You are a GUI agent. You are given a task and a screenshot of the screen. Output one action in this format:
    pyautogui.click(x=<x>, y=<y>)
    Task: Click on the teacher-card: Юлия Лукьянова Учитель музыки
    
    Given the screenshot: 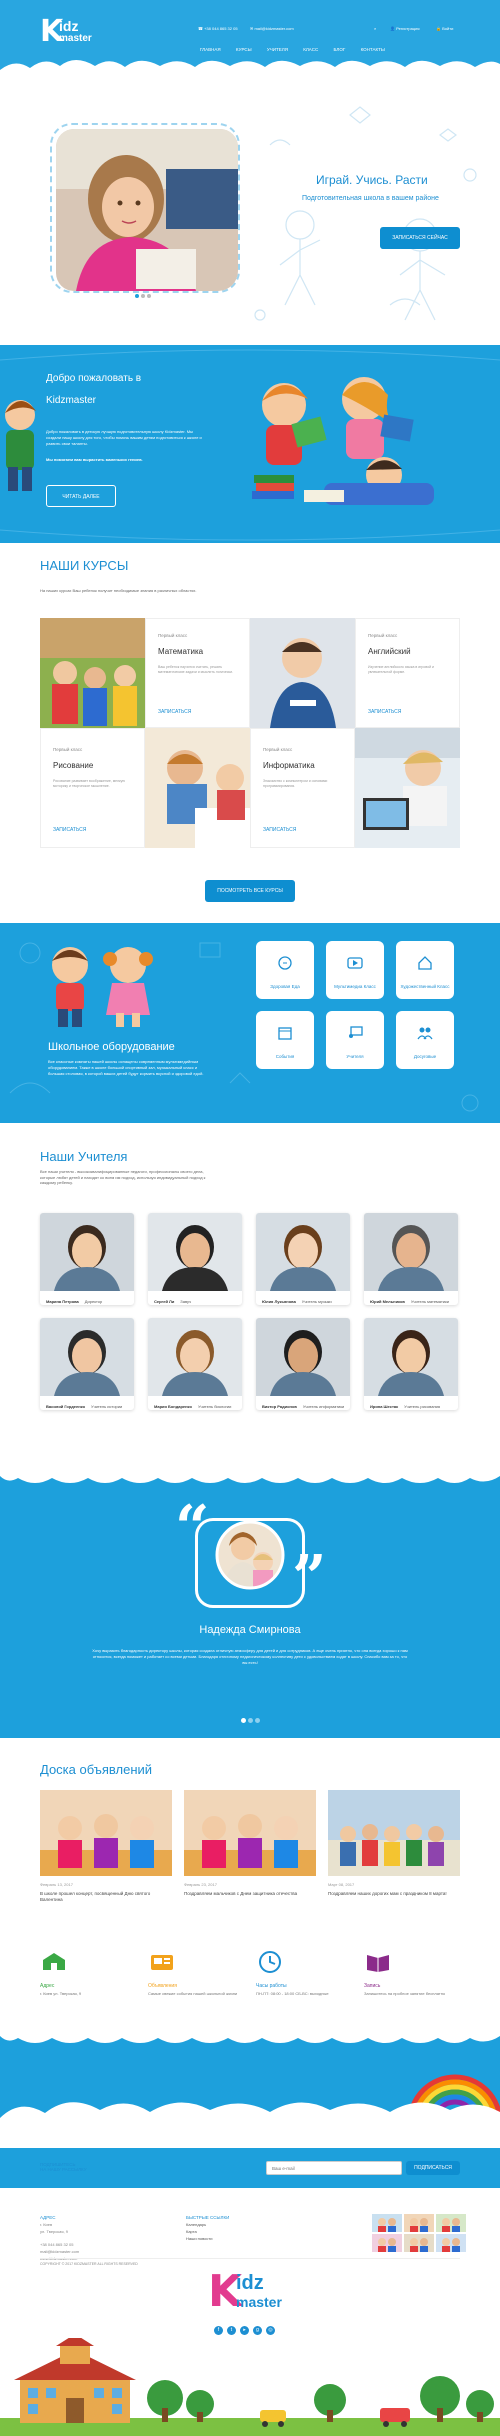 What is the action you would take?
    pyautogui.click(x=303, y=1259)
    